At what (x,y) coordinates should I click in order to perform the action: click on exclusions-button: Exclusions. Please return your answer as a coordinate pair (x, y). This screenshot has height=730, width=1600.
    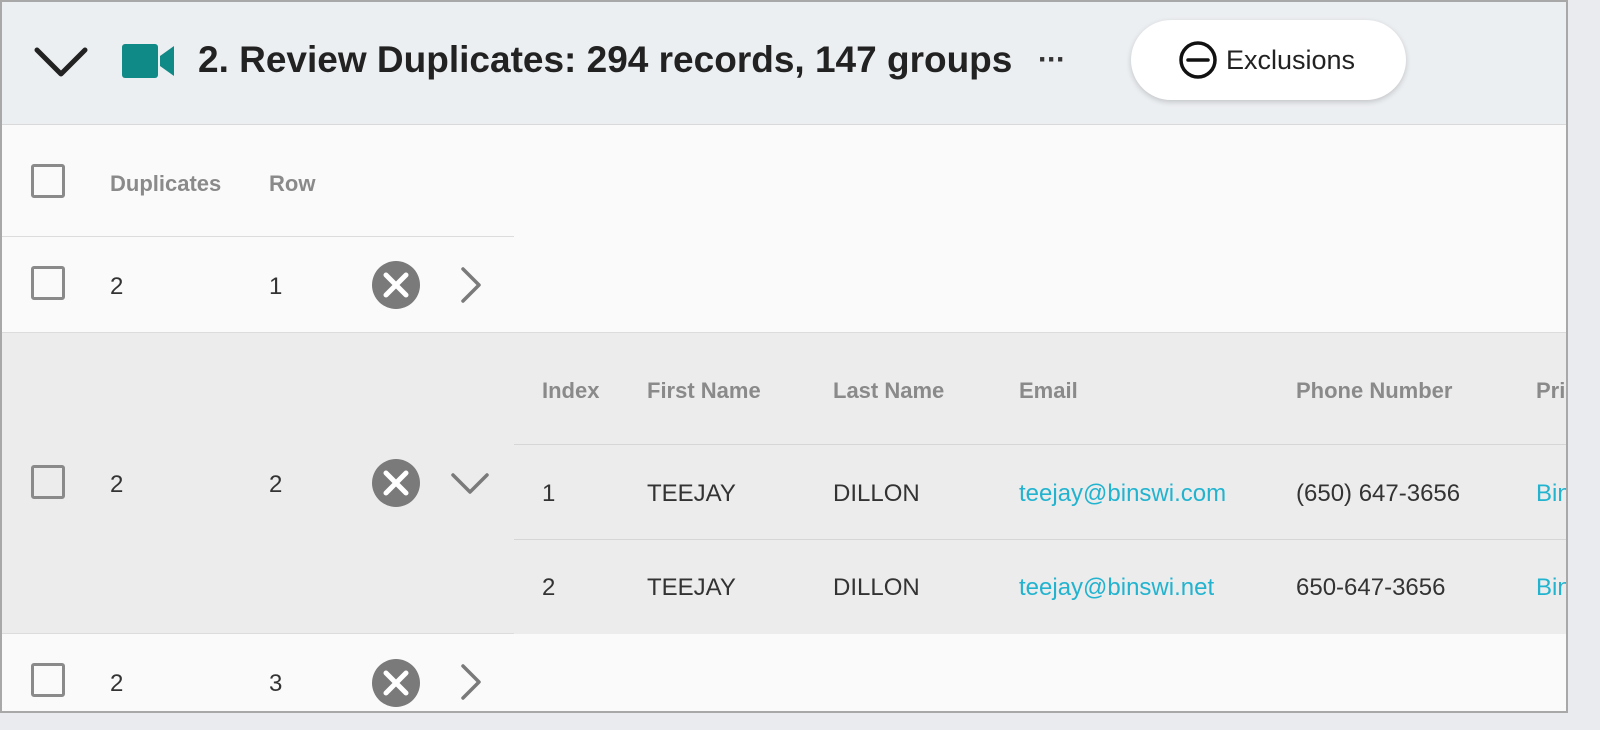
    Looking at the image, I should click on (1268, 60).